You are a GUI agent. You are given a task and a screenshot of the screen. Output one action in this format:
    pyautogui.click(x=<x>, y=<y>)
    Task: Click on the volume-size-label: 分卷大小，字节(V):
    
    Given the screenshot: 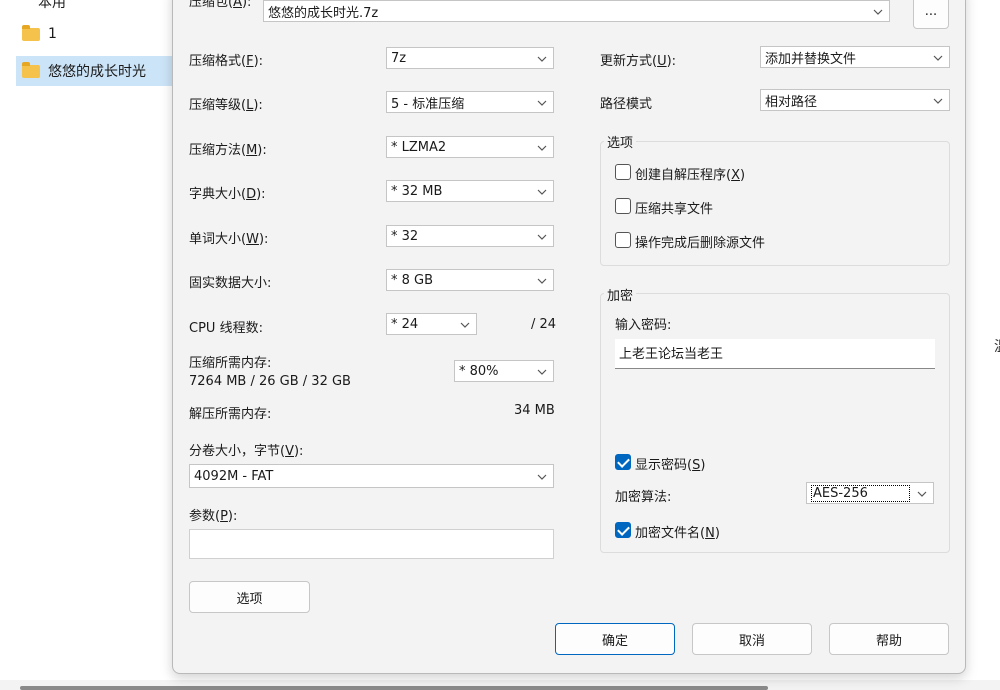 What is the action you would take?
    pyautogui.click(x=246, y=451)
    